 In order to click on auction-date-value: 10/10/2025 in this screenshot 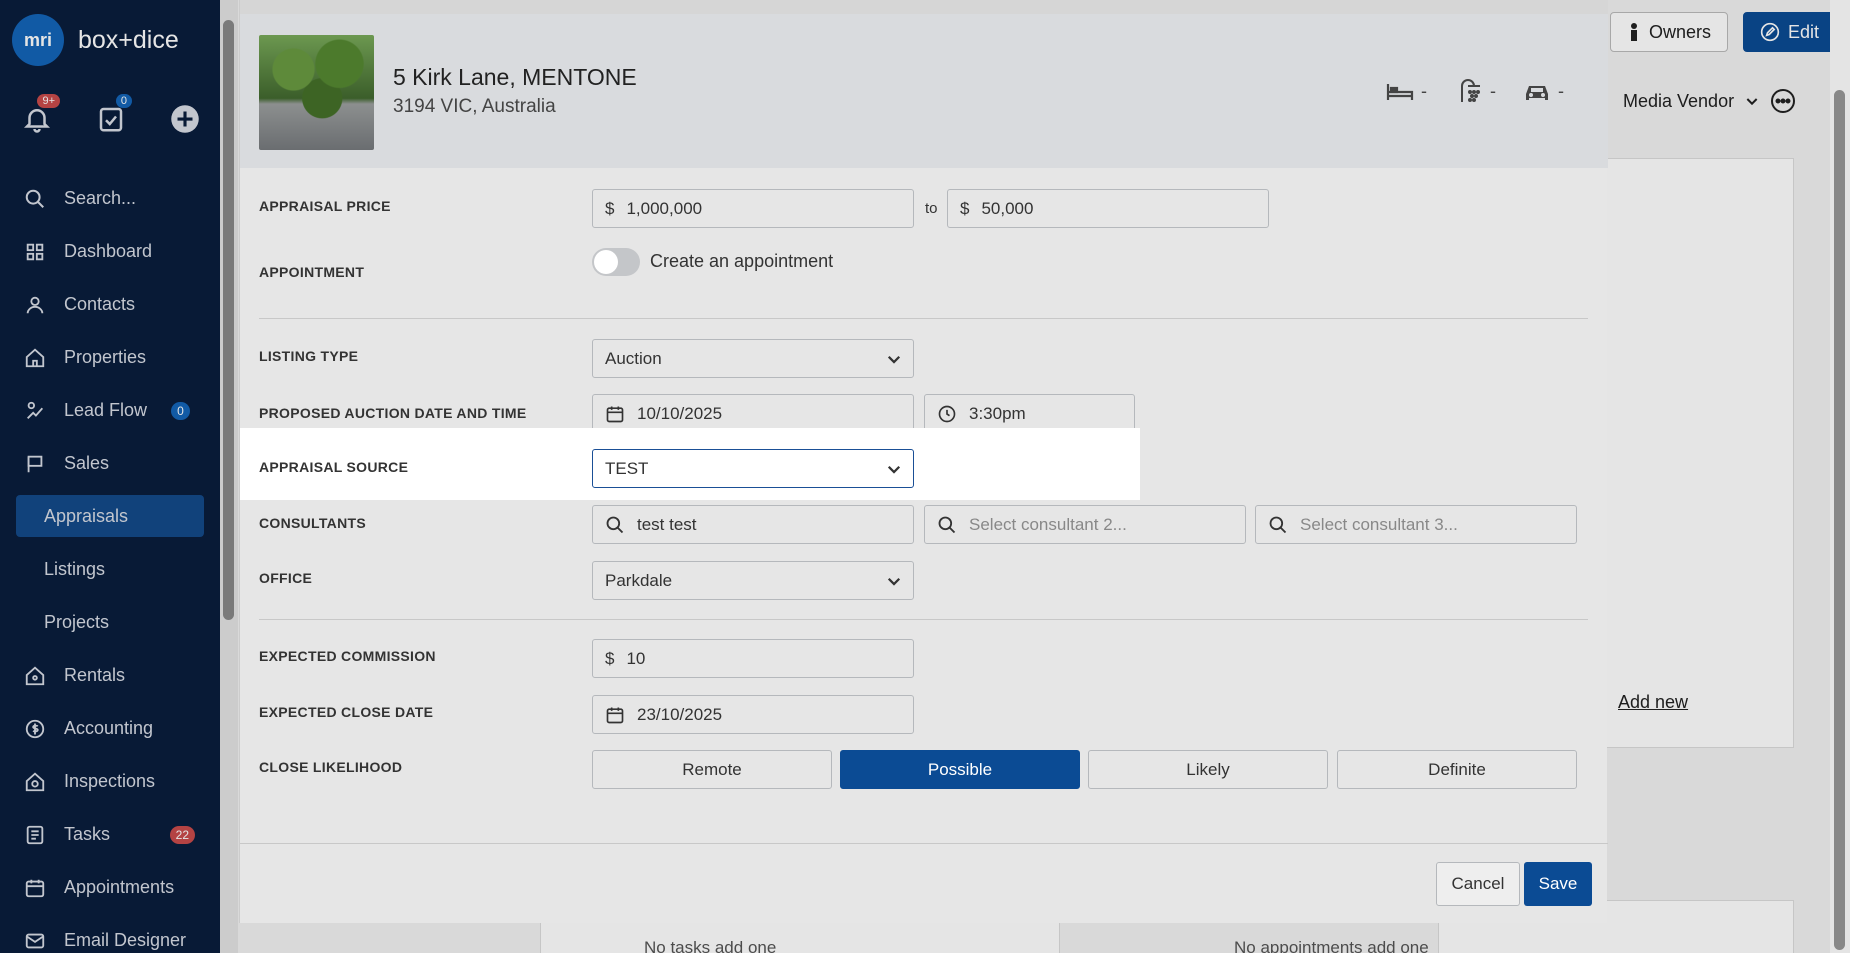, I will do `click(680, 413)`.